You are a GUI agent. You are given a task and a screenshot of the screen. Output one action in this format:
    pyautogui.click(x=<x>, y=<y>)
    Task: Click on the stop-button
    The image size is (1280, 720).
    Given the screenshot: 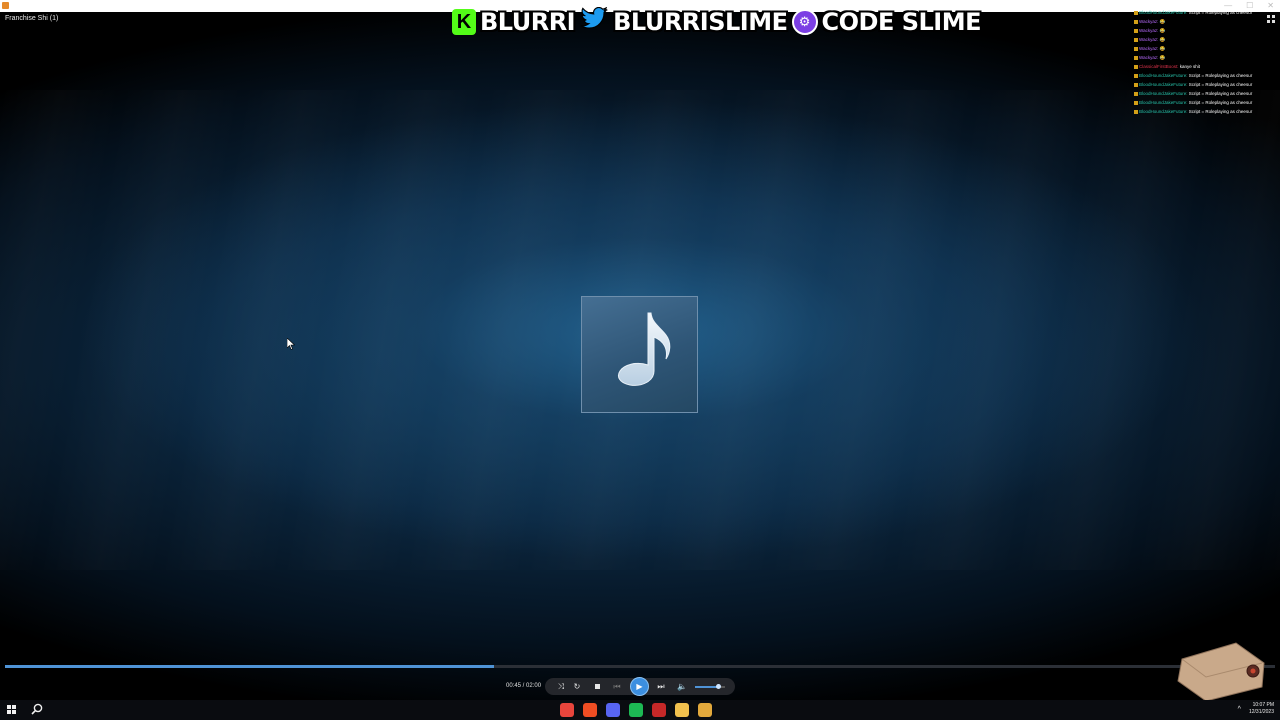 What is the action you would take?
    pyautogui.click(x=597, y=686)
    